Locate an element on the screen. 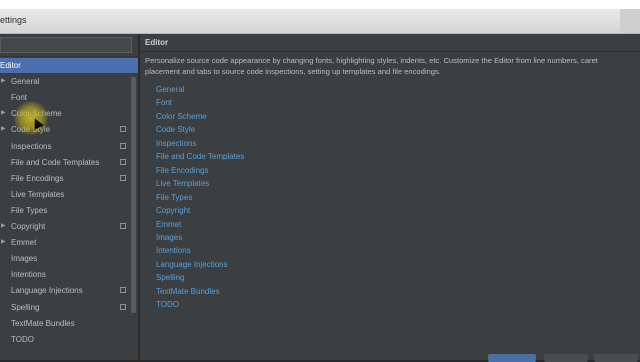 The width and height of the screenshot is (640, 362). sidebar-item-label: File Encodings is located at coordinates (37, 178).